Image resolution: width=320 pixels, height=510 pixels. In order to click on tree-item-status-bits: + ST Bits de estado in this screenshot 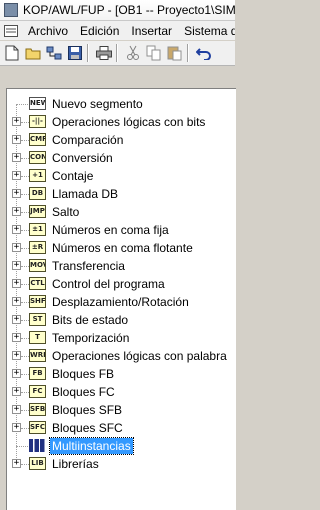, I will do `click(121, 320)`.